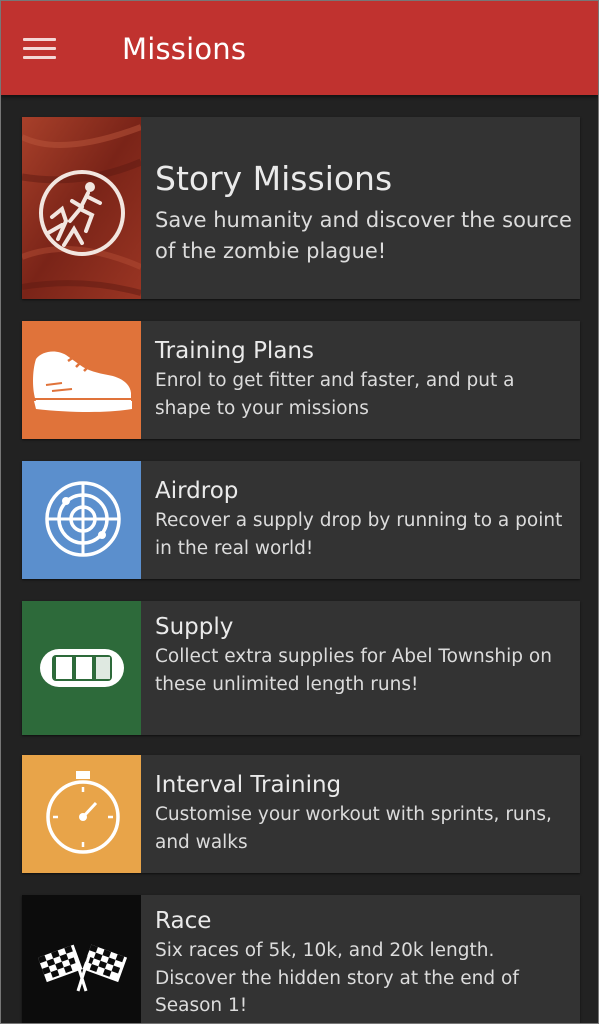 The image size is (599, 1024). What do you see at coordinates (82, 968) in the screenshot?
I see `checkered-flags-icon` at bounding box center [82, 968].